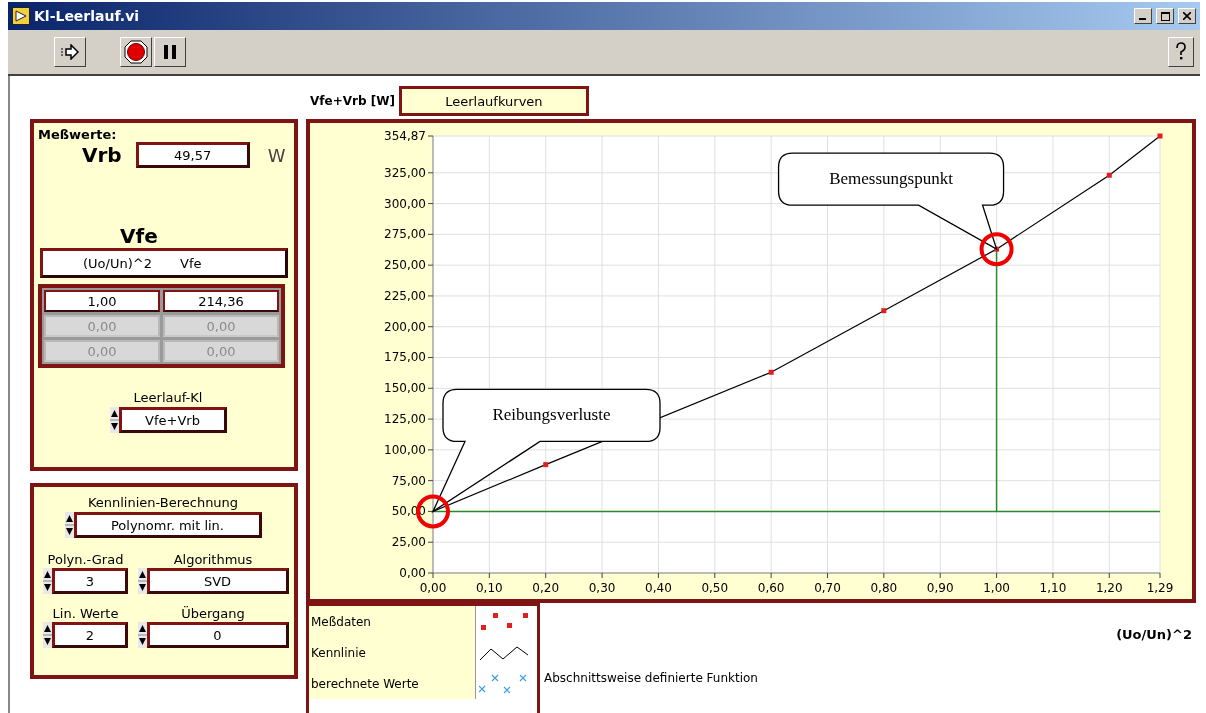 The height and width of the screenshot is (713, 1206). Describe the element at coordinates (168, 397) in the screenshot. I see `control-label: Leerlauf-Kl` at that location.